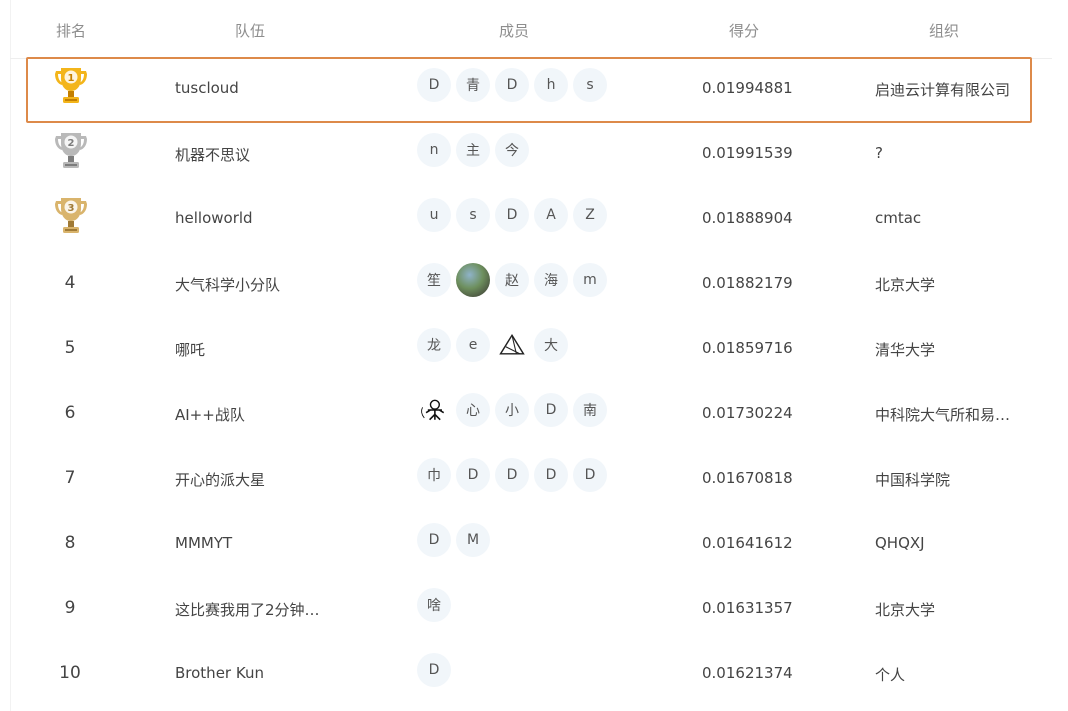 This screenshot has width=1068, height=711. What do you see at coordinates (227, 284) in the screenshot?
I see `team-name: 大气科学小分队` at bounding box center [227, 284].